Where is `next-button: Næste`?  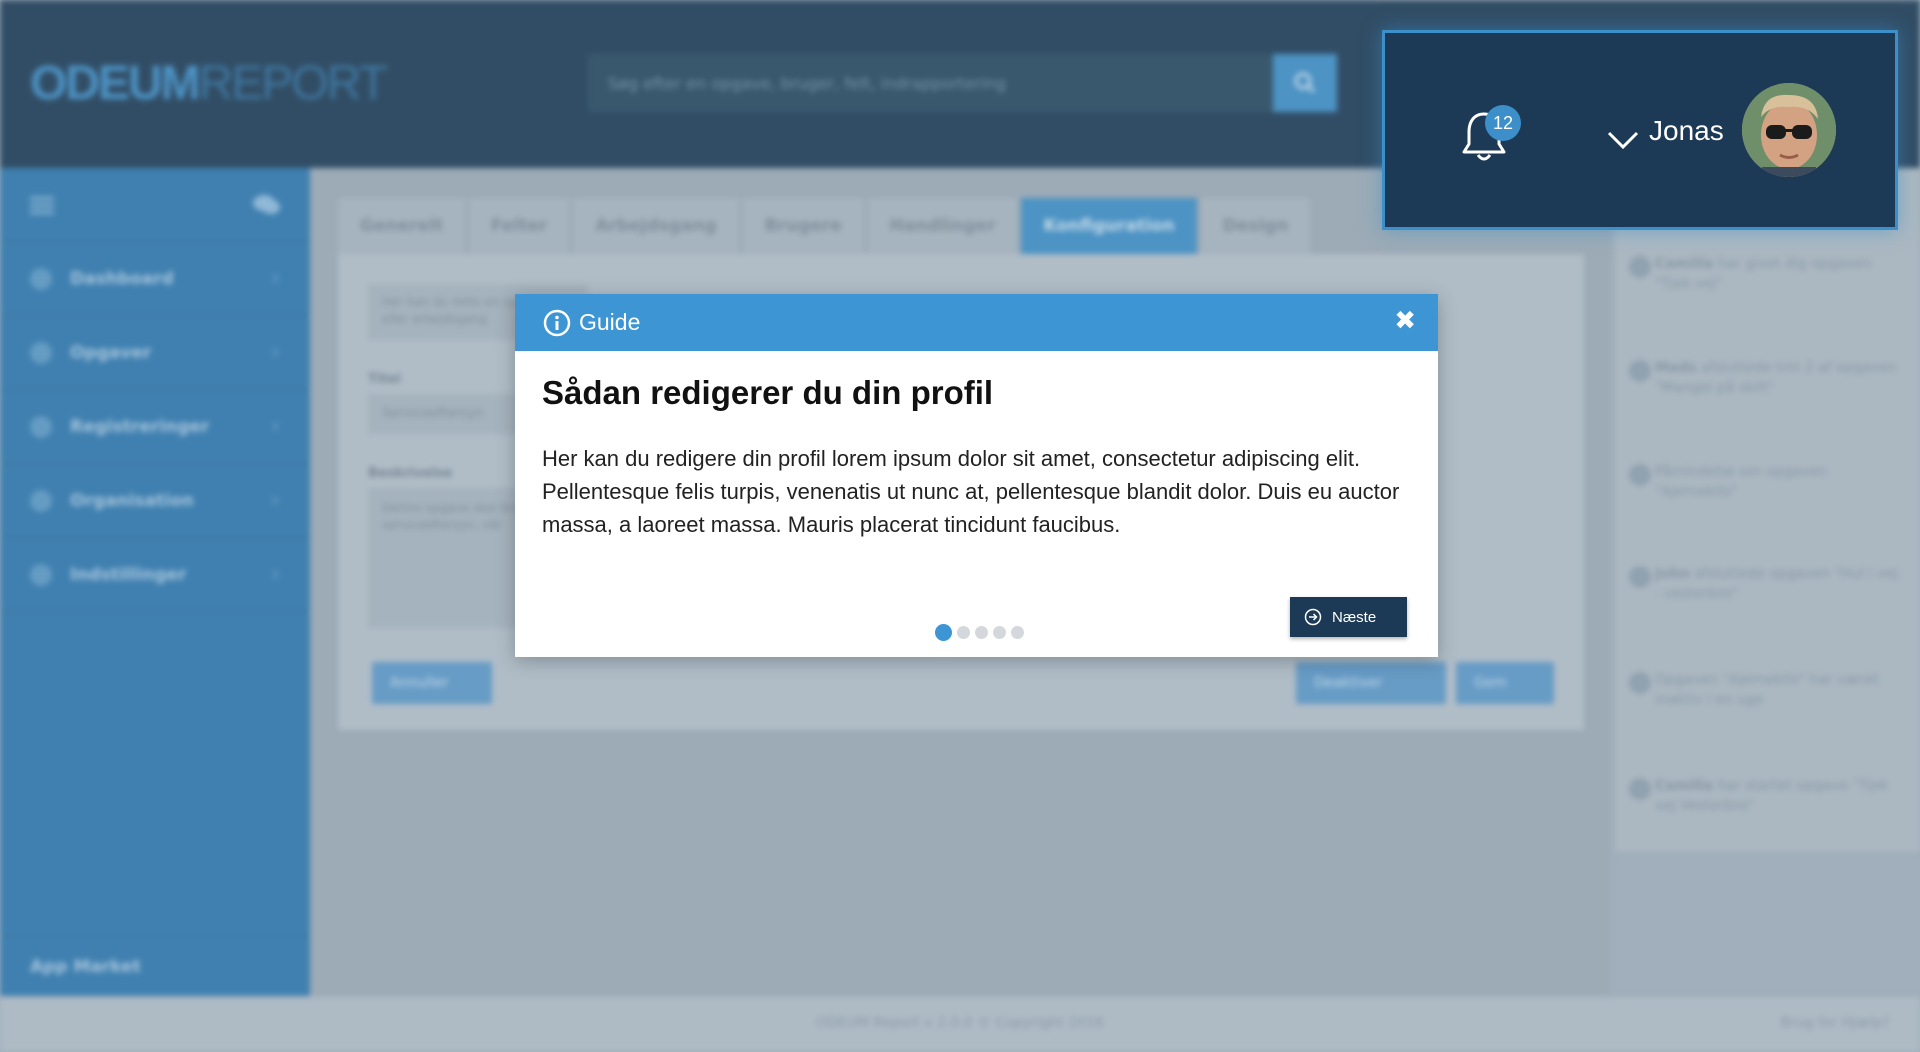
next-button: Næste is located at coordinates (1348, 617).